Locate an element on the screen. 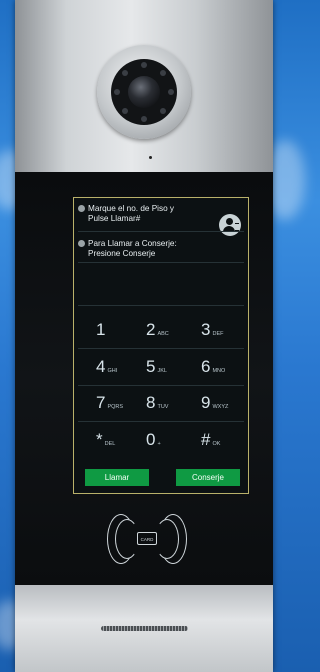 The image size is (320, 672). key-2: 2 ABC is located at coordinates (157, 330).